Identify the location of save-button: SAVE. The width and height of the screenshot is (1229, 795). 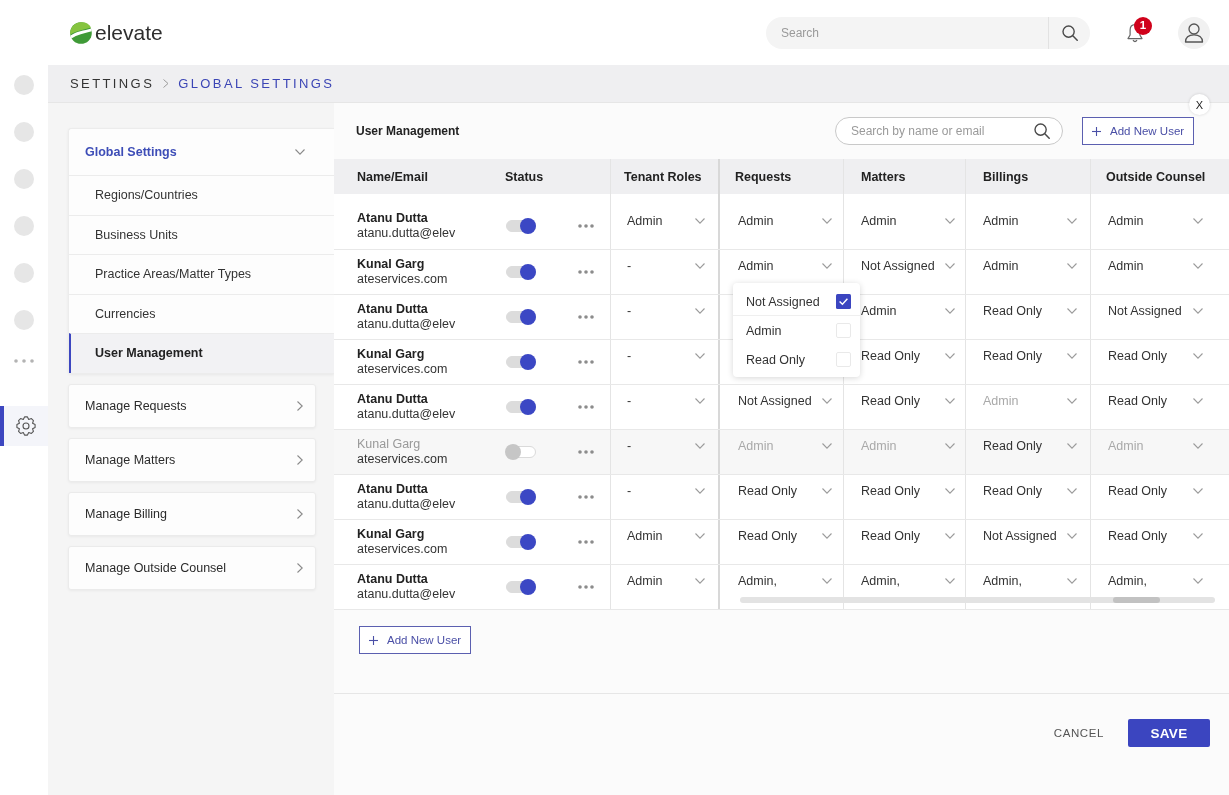
(1169, 733).